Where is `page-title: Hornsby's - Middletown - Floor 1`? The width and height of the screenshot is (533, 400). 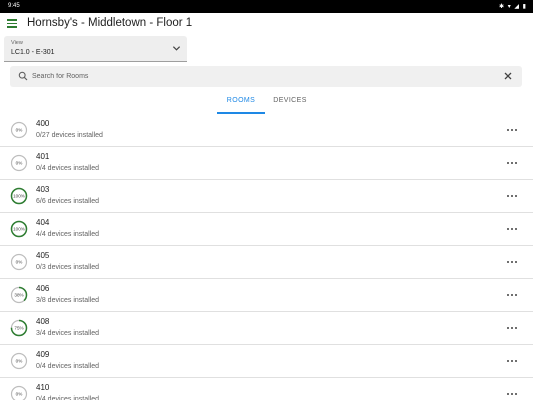
page-title: Hornsby's - Middletown - Floor 1 is located at coordinates (110, 23).